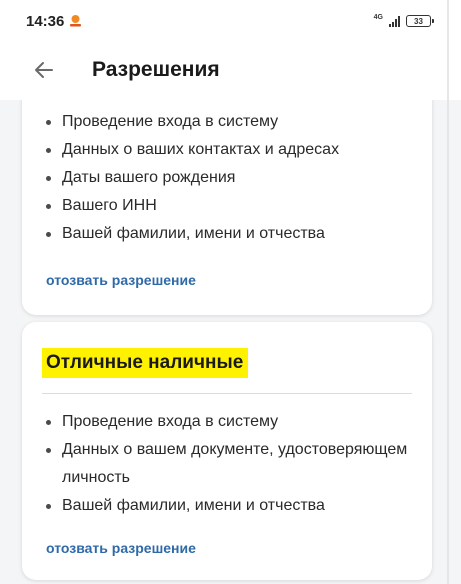 The height and width of the screenshot is (584, 461). What do you see at coordinates (201, 149) in the screenshot?
I see `permission-text: Данных о ваших контактах и адресах` at bounding box center [201, 149].